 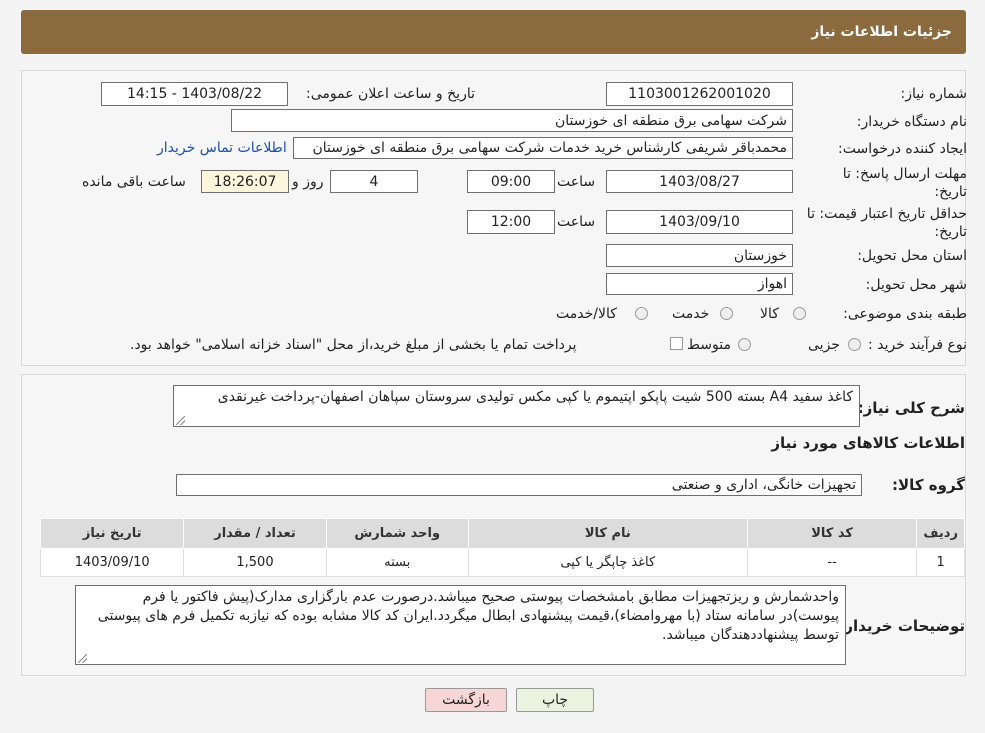 What do you see at coordinates (586, 314) in the screenshot?
I see `category-option-both: کالا/خدمت` at bounding box center [586, 314].